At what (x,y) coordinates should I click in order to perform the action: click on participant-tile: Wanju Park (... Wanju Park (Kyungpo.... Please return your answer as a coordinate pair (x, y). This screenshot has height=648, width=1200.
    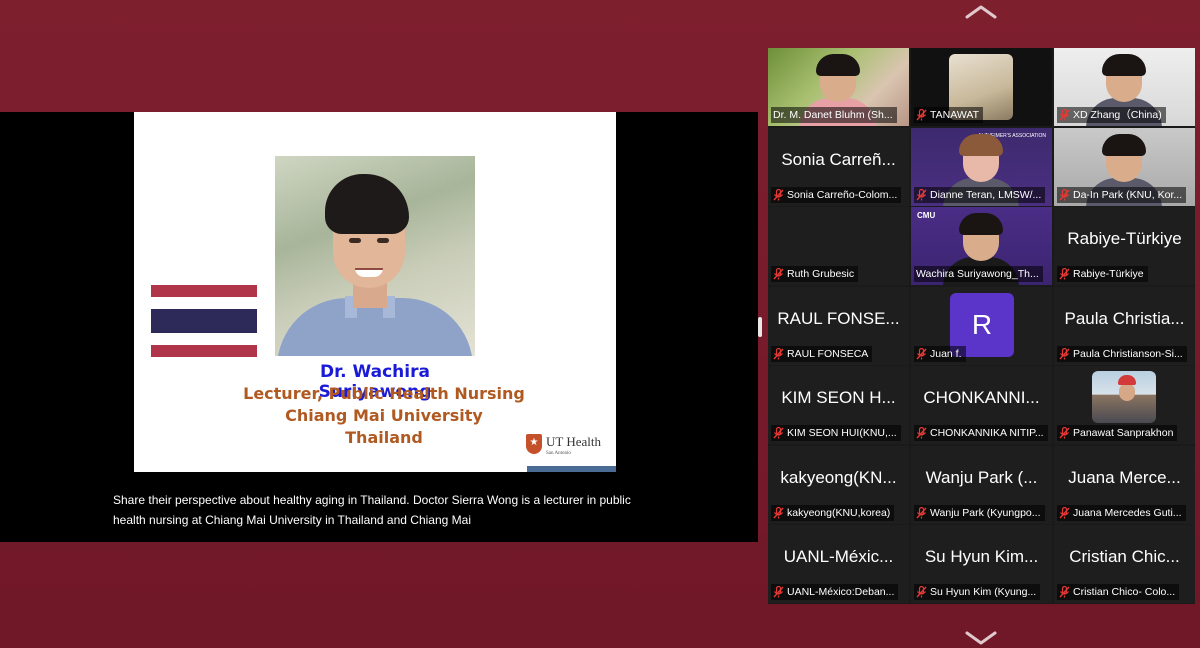
    Looking at the image, I should click on (981, 484).